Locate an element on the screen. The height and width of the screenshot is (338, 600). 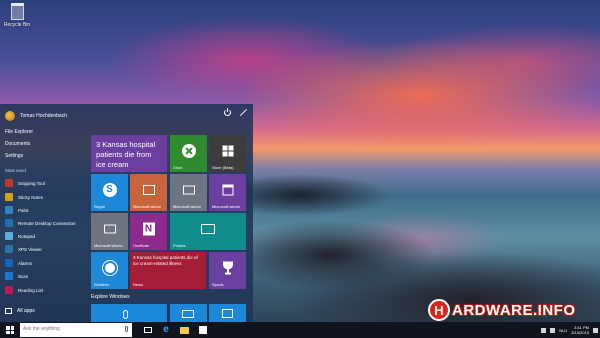
app-remote-desktop: Remote Desktop Connection is located at coordinates (40, 223).